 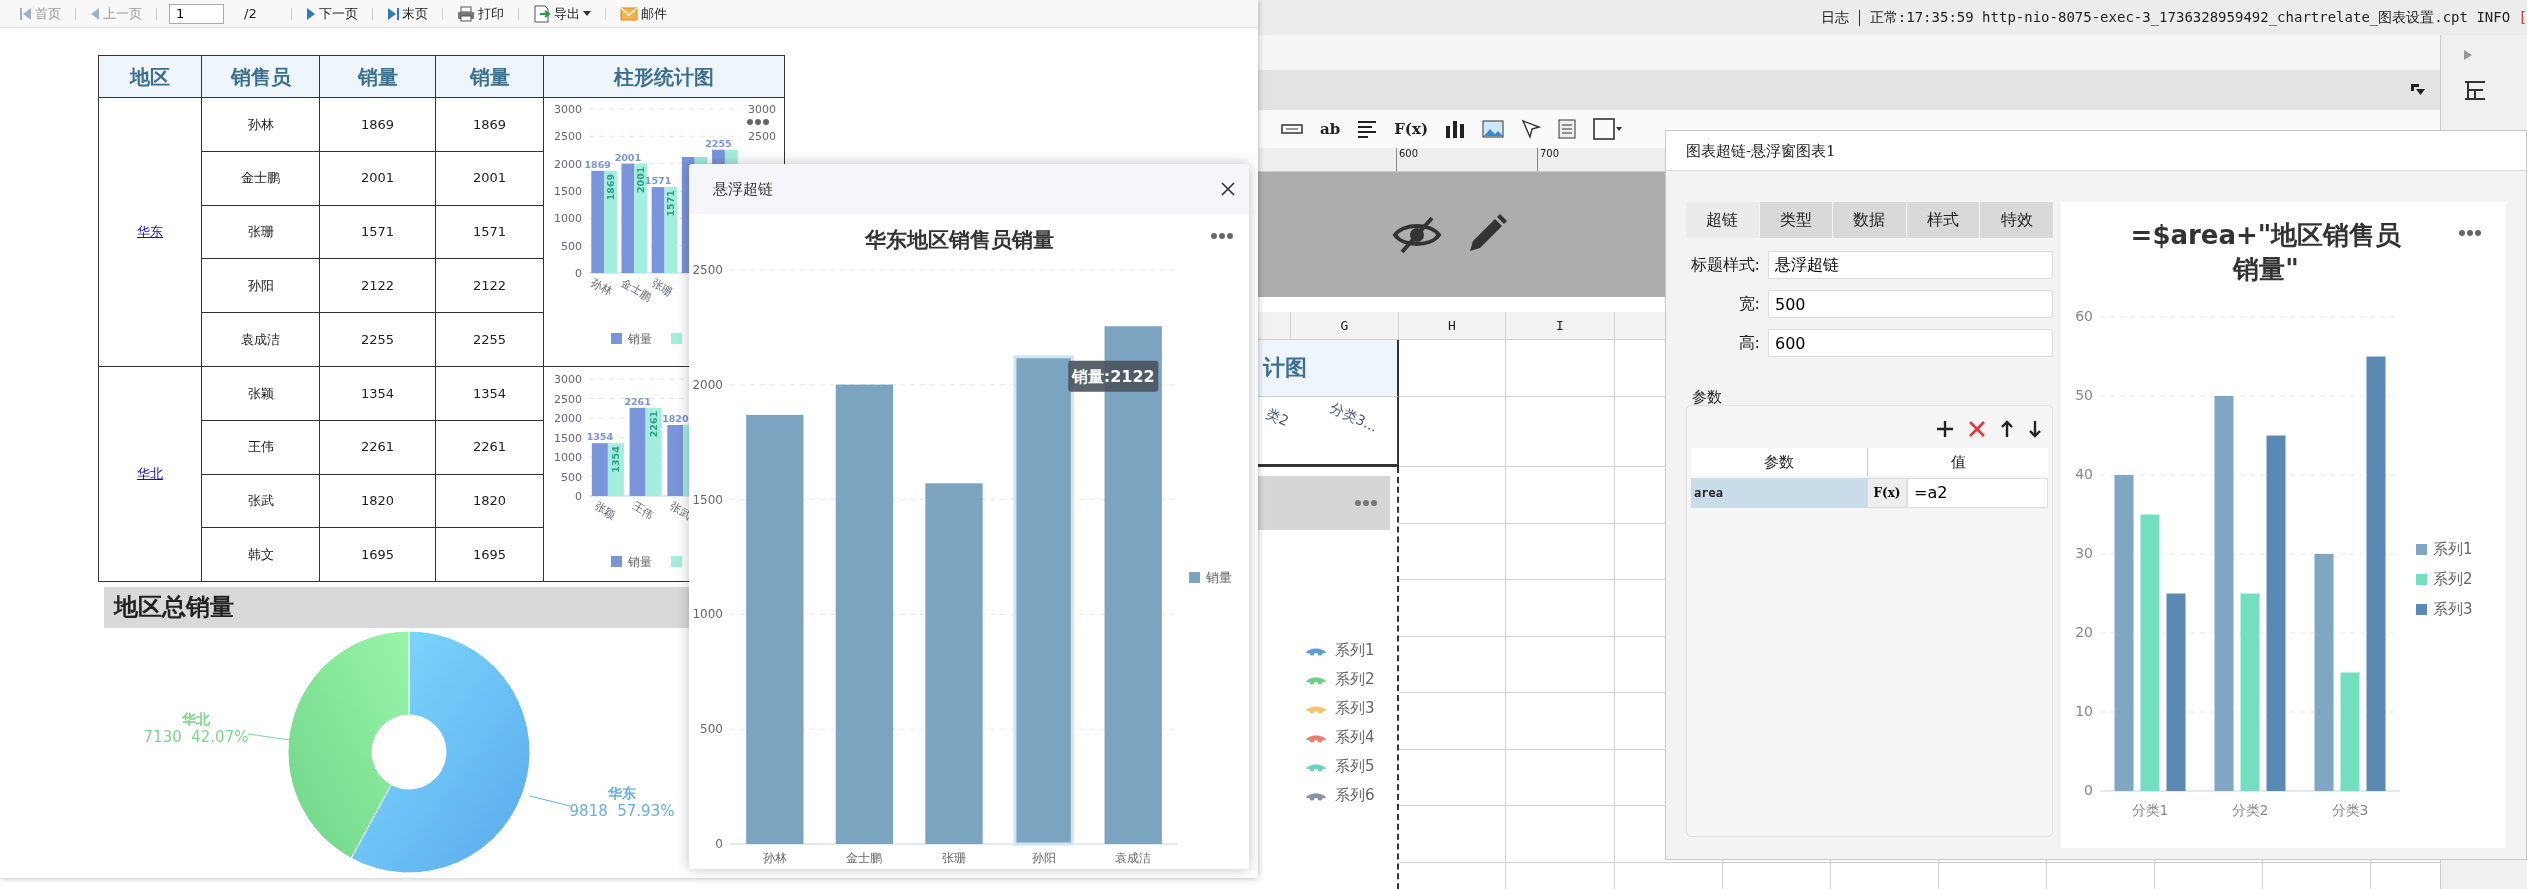 What do you see at coordinates (1292, 129) in the screenshot?
I see `text-field-icon` at bounding box center [1292, 129].